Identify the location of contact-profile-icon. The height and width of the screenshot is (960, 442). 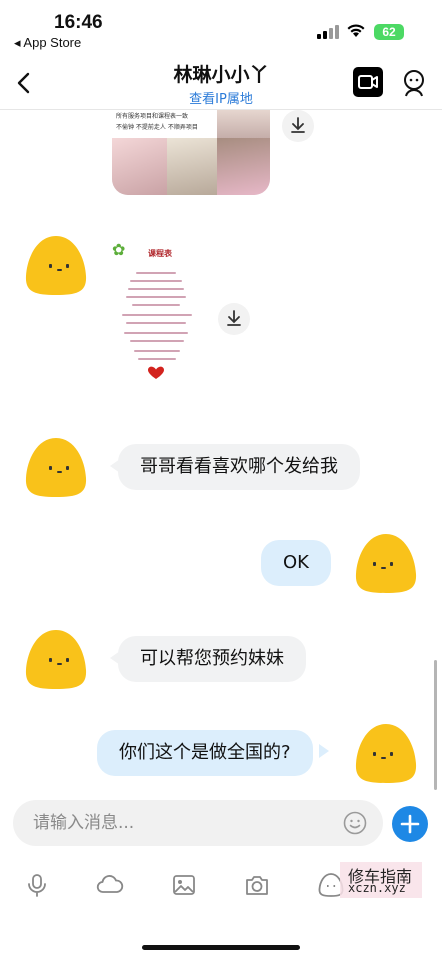
(414, 83).